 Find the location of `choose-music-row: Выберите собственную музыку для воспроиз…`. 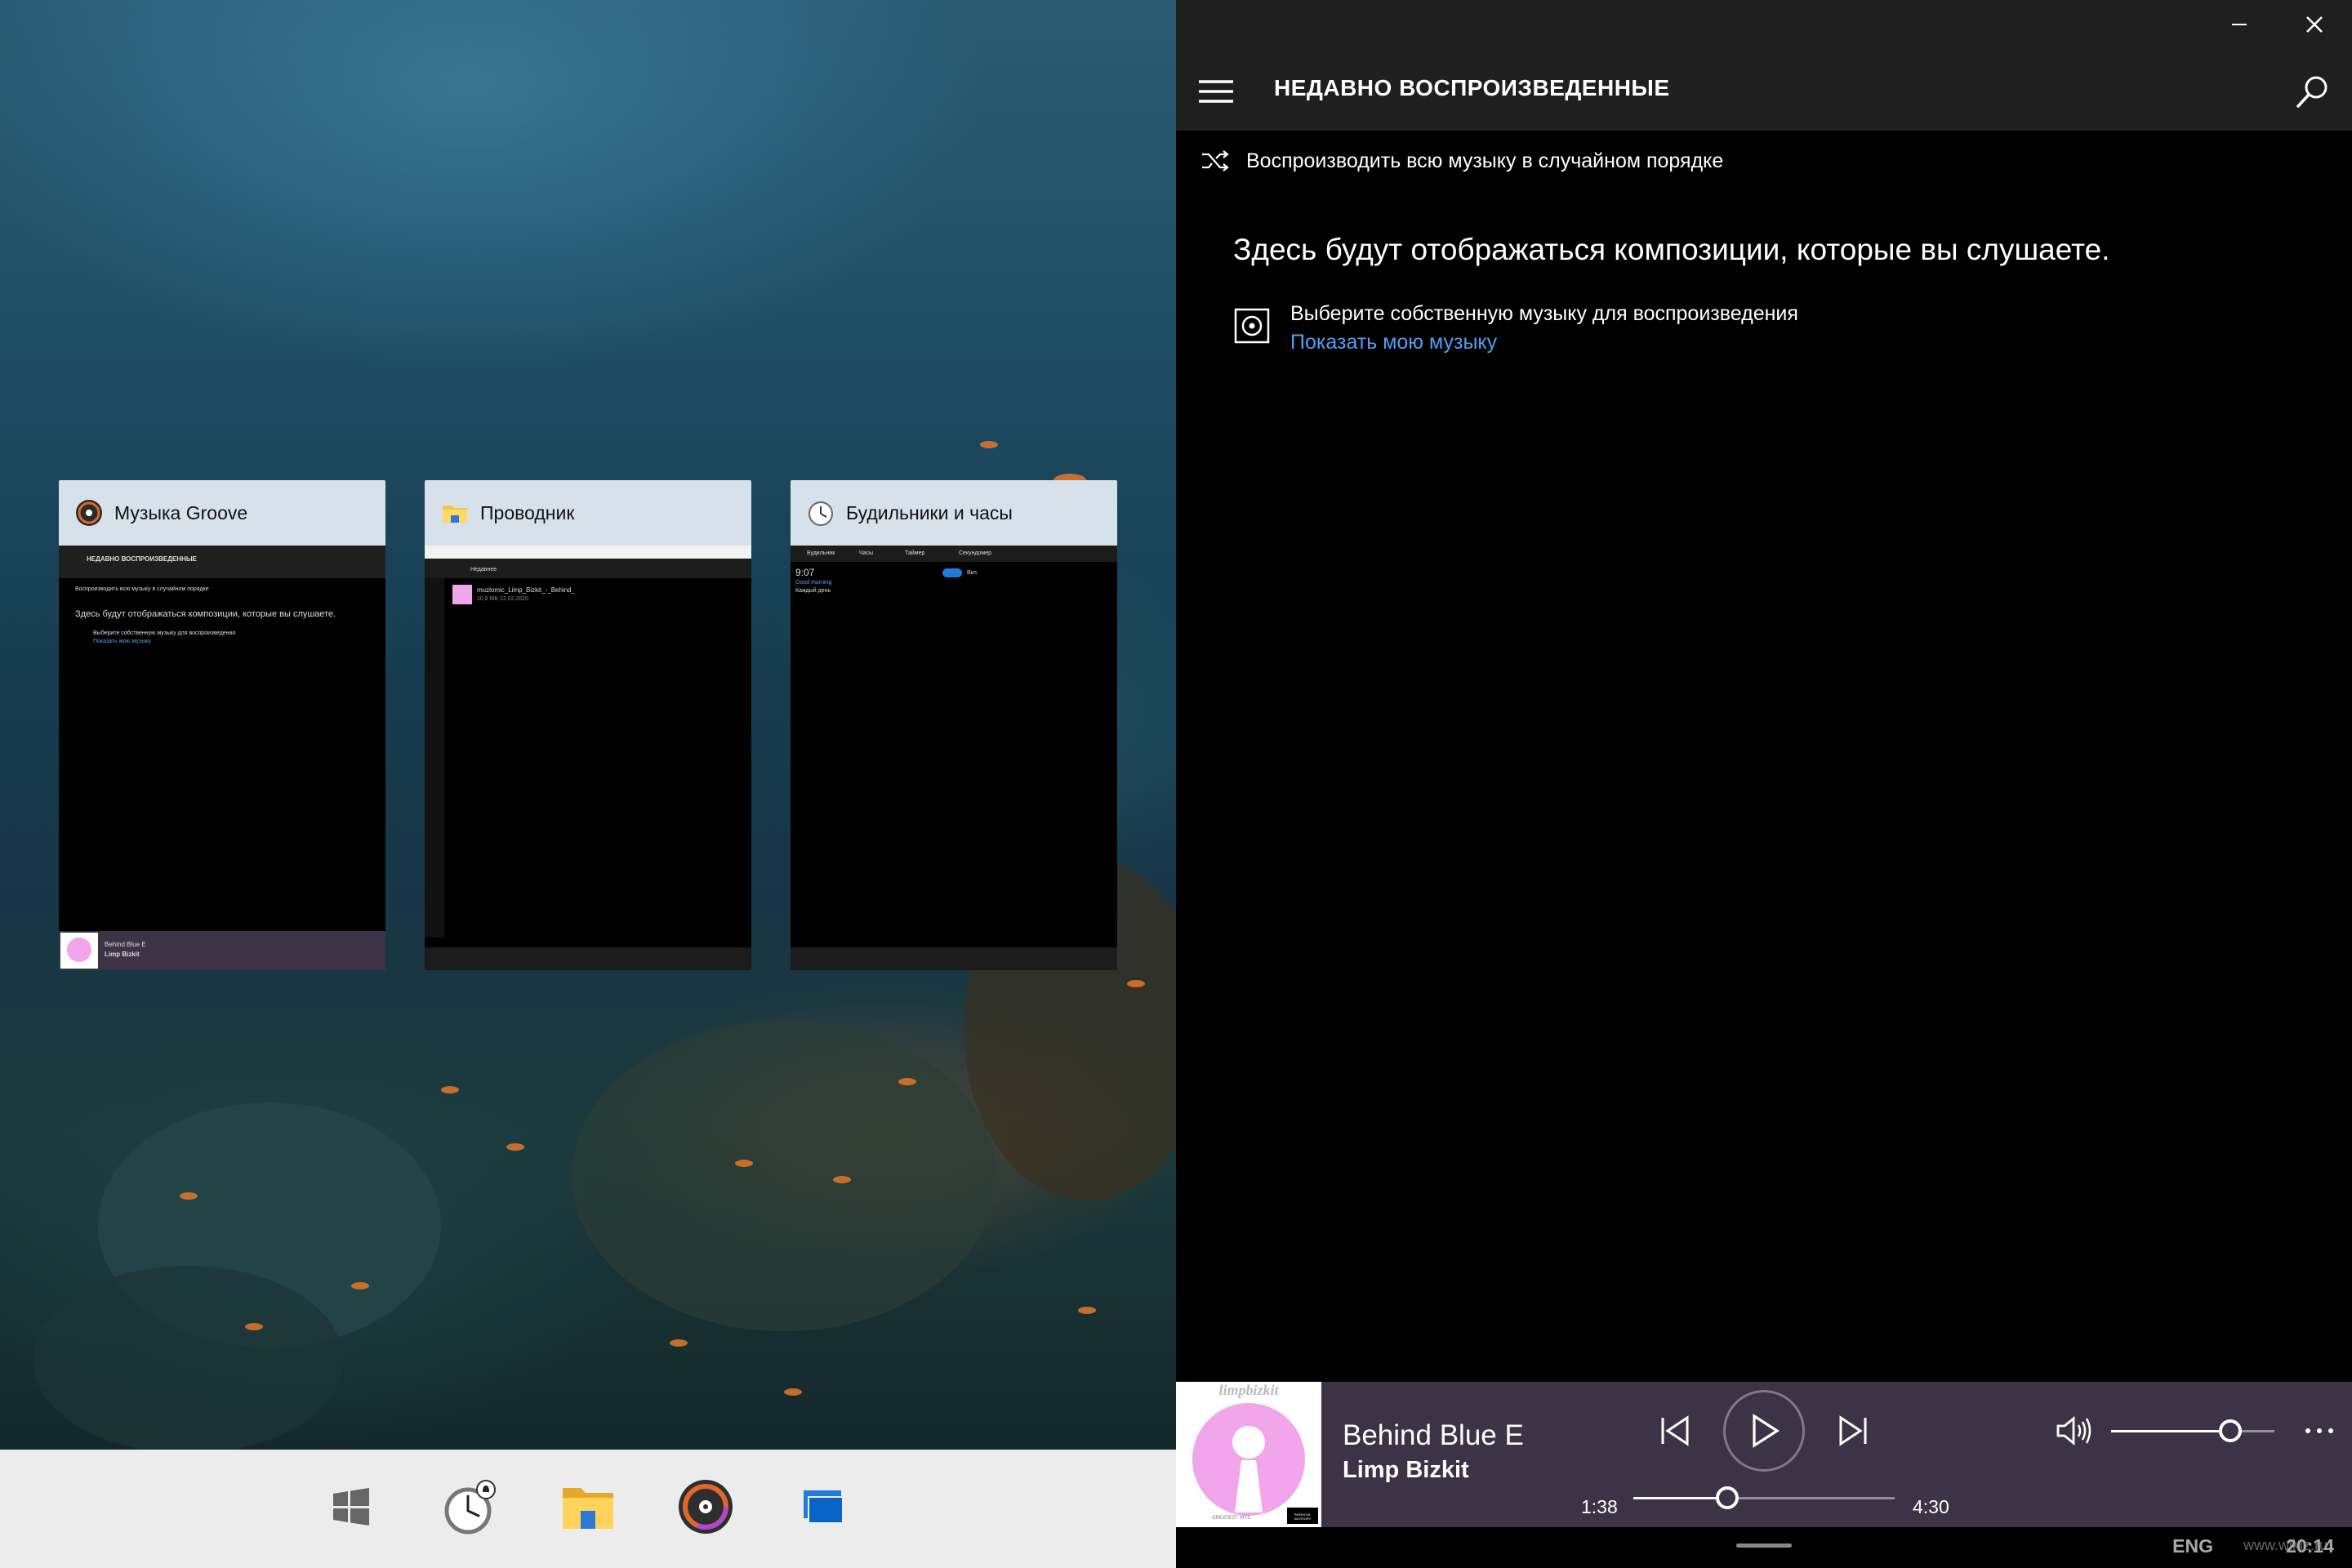

choose-music-row: Выберите собственную музыку для воспроиз… is located at coordinates (1515, 328).